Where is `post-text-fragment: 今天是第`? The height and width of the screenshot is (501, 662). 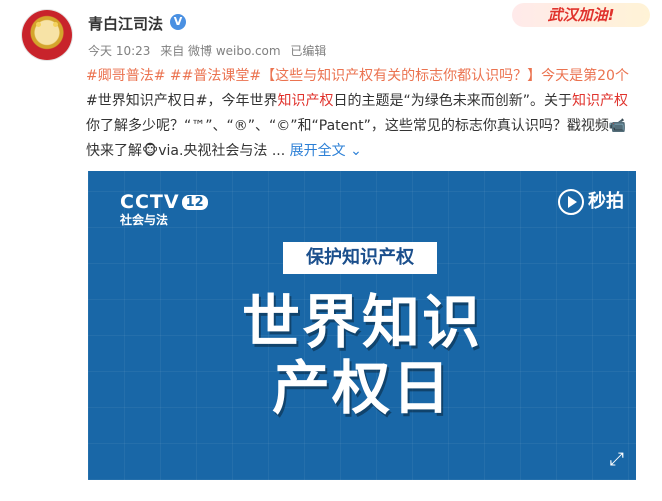 post-text-fragment: 今天是第 is located at coordinates (569, 76).